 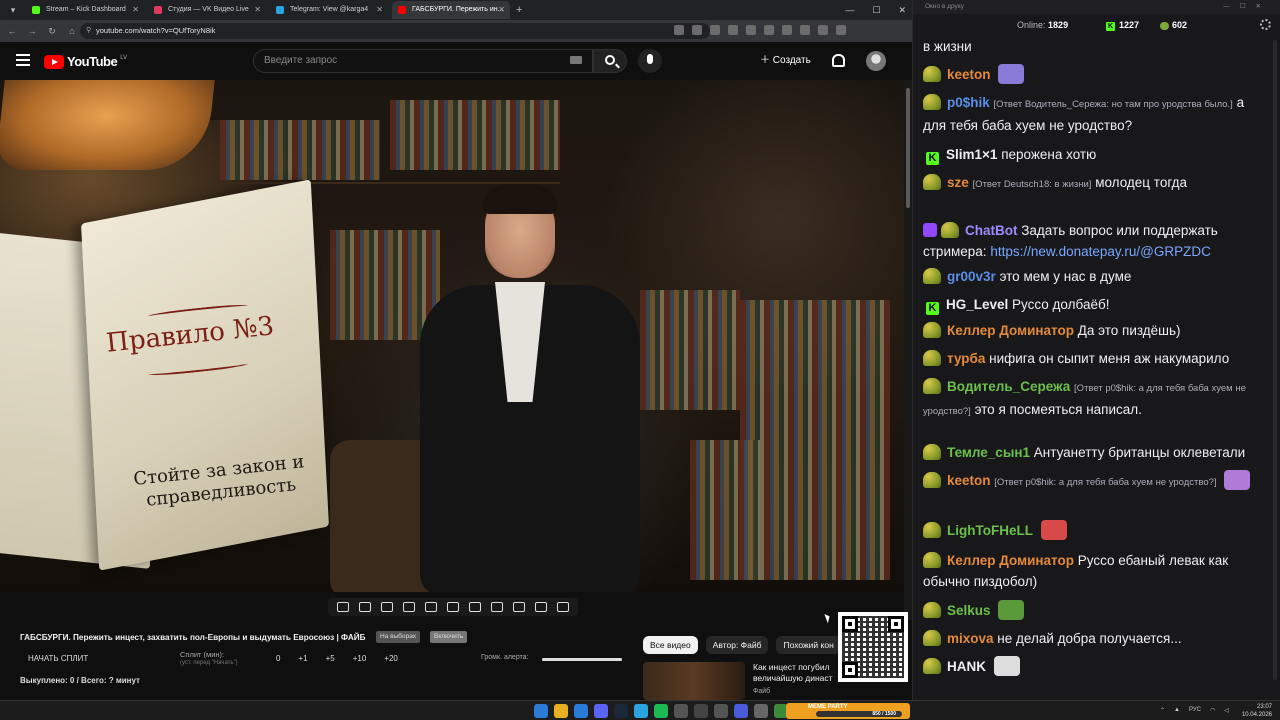 What do you see at coordinates (1100, 251) in the screenshot?
I see `chat-link: https://new.donatepay.ru/@GRPZDC` at bounding box center [1100, 251].